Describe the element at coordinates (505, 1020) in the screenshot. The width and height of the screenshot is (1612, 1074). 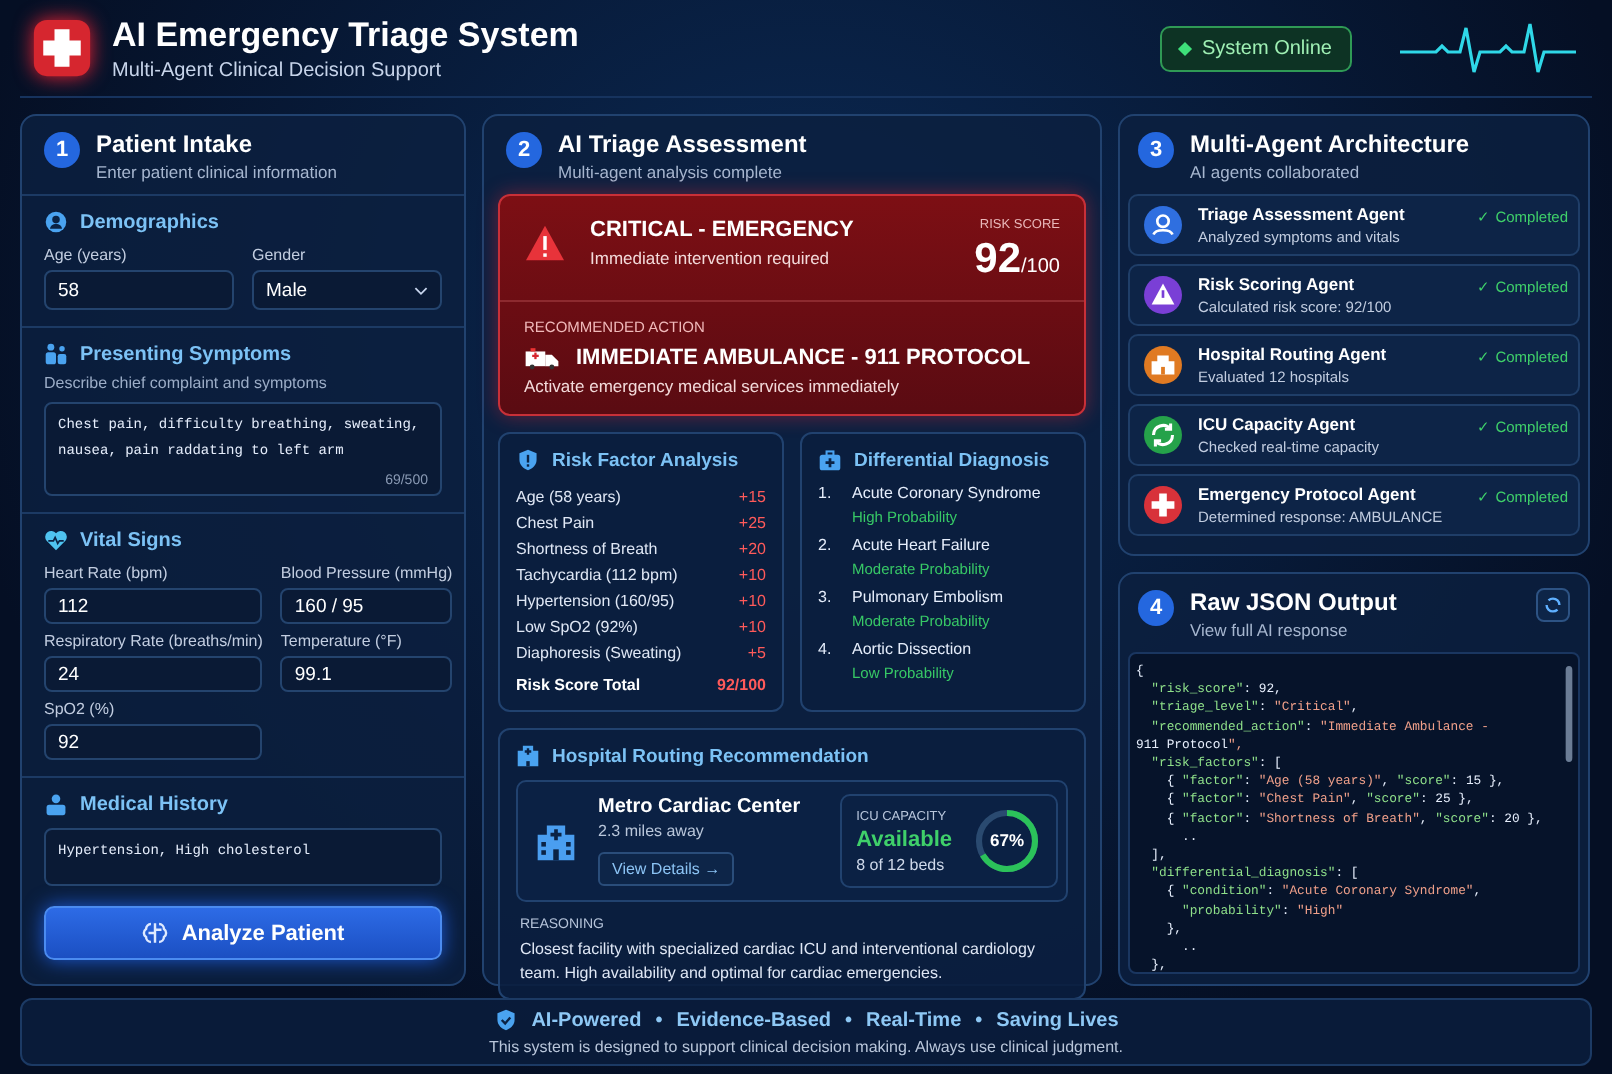
I see `shield-check-icon` at that location.